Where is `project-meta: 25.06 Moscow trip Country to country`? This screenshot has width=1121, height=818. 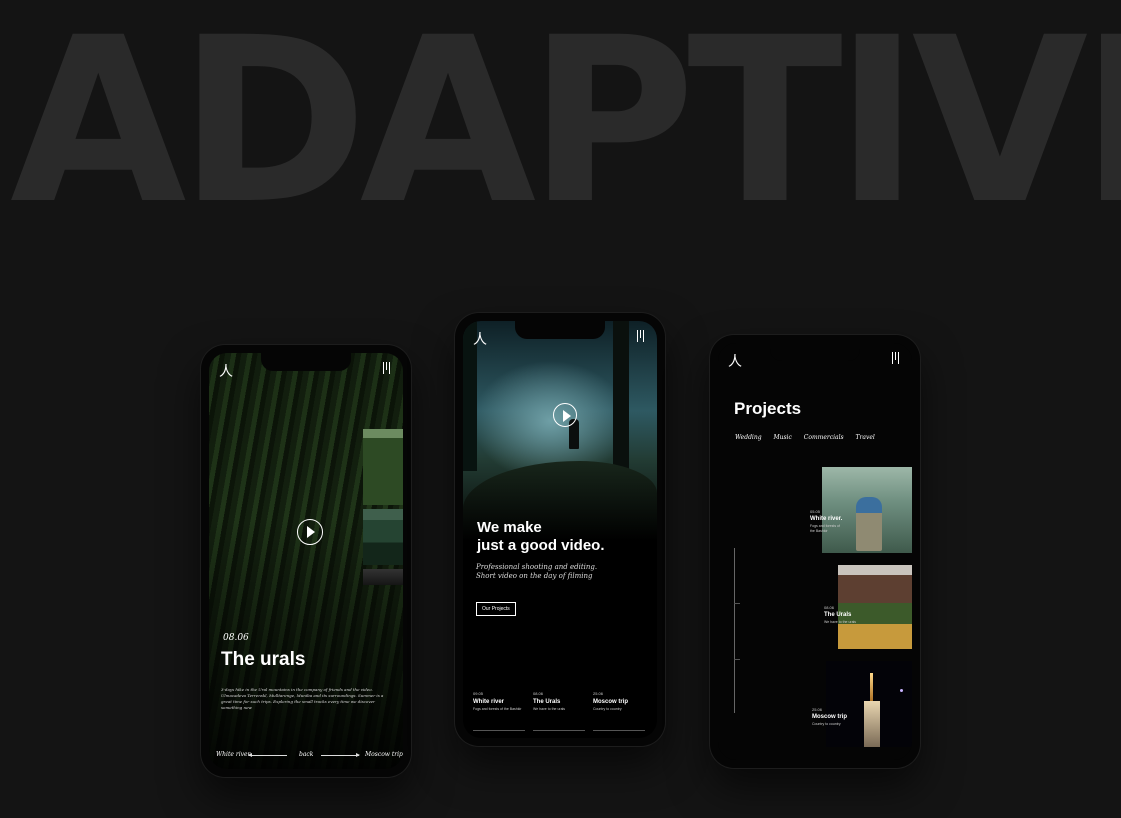
project-meta: 25.06 Moscow trip Country to country is located at coordinates (829, 717).